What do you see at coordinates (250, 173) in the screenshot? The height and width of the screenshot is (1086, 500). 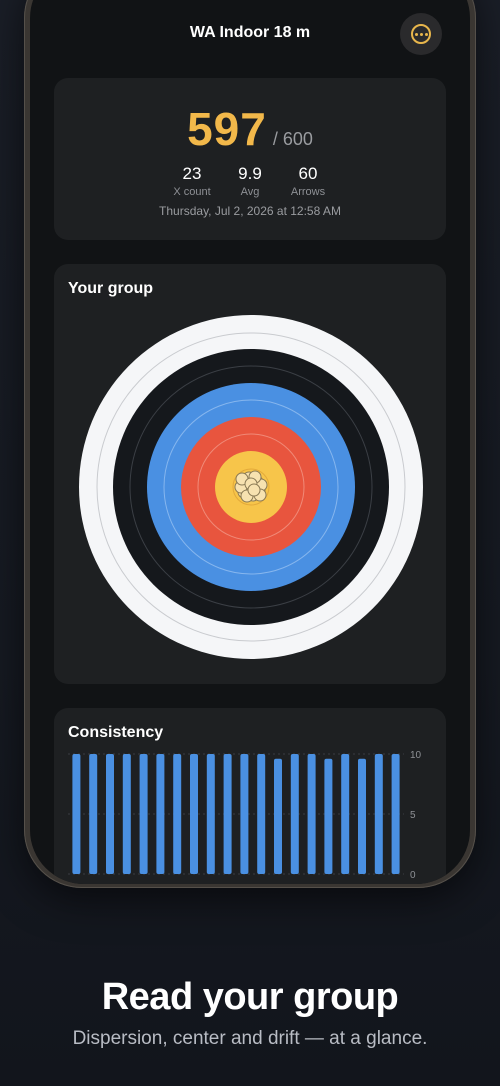 I see `stat-value: 9.9` at bounding box center [250, 173].